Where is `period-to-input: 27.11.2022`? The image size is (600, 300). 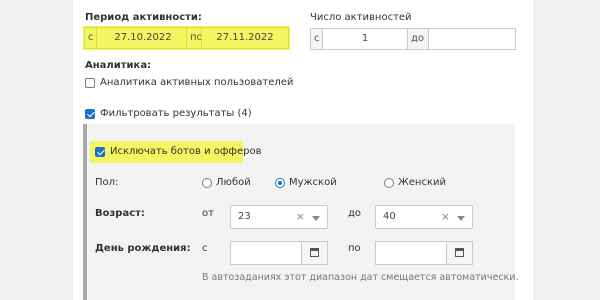 period-to-input: 27.11.2022 is located at coordinates (245, 38).